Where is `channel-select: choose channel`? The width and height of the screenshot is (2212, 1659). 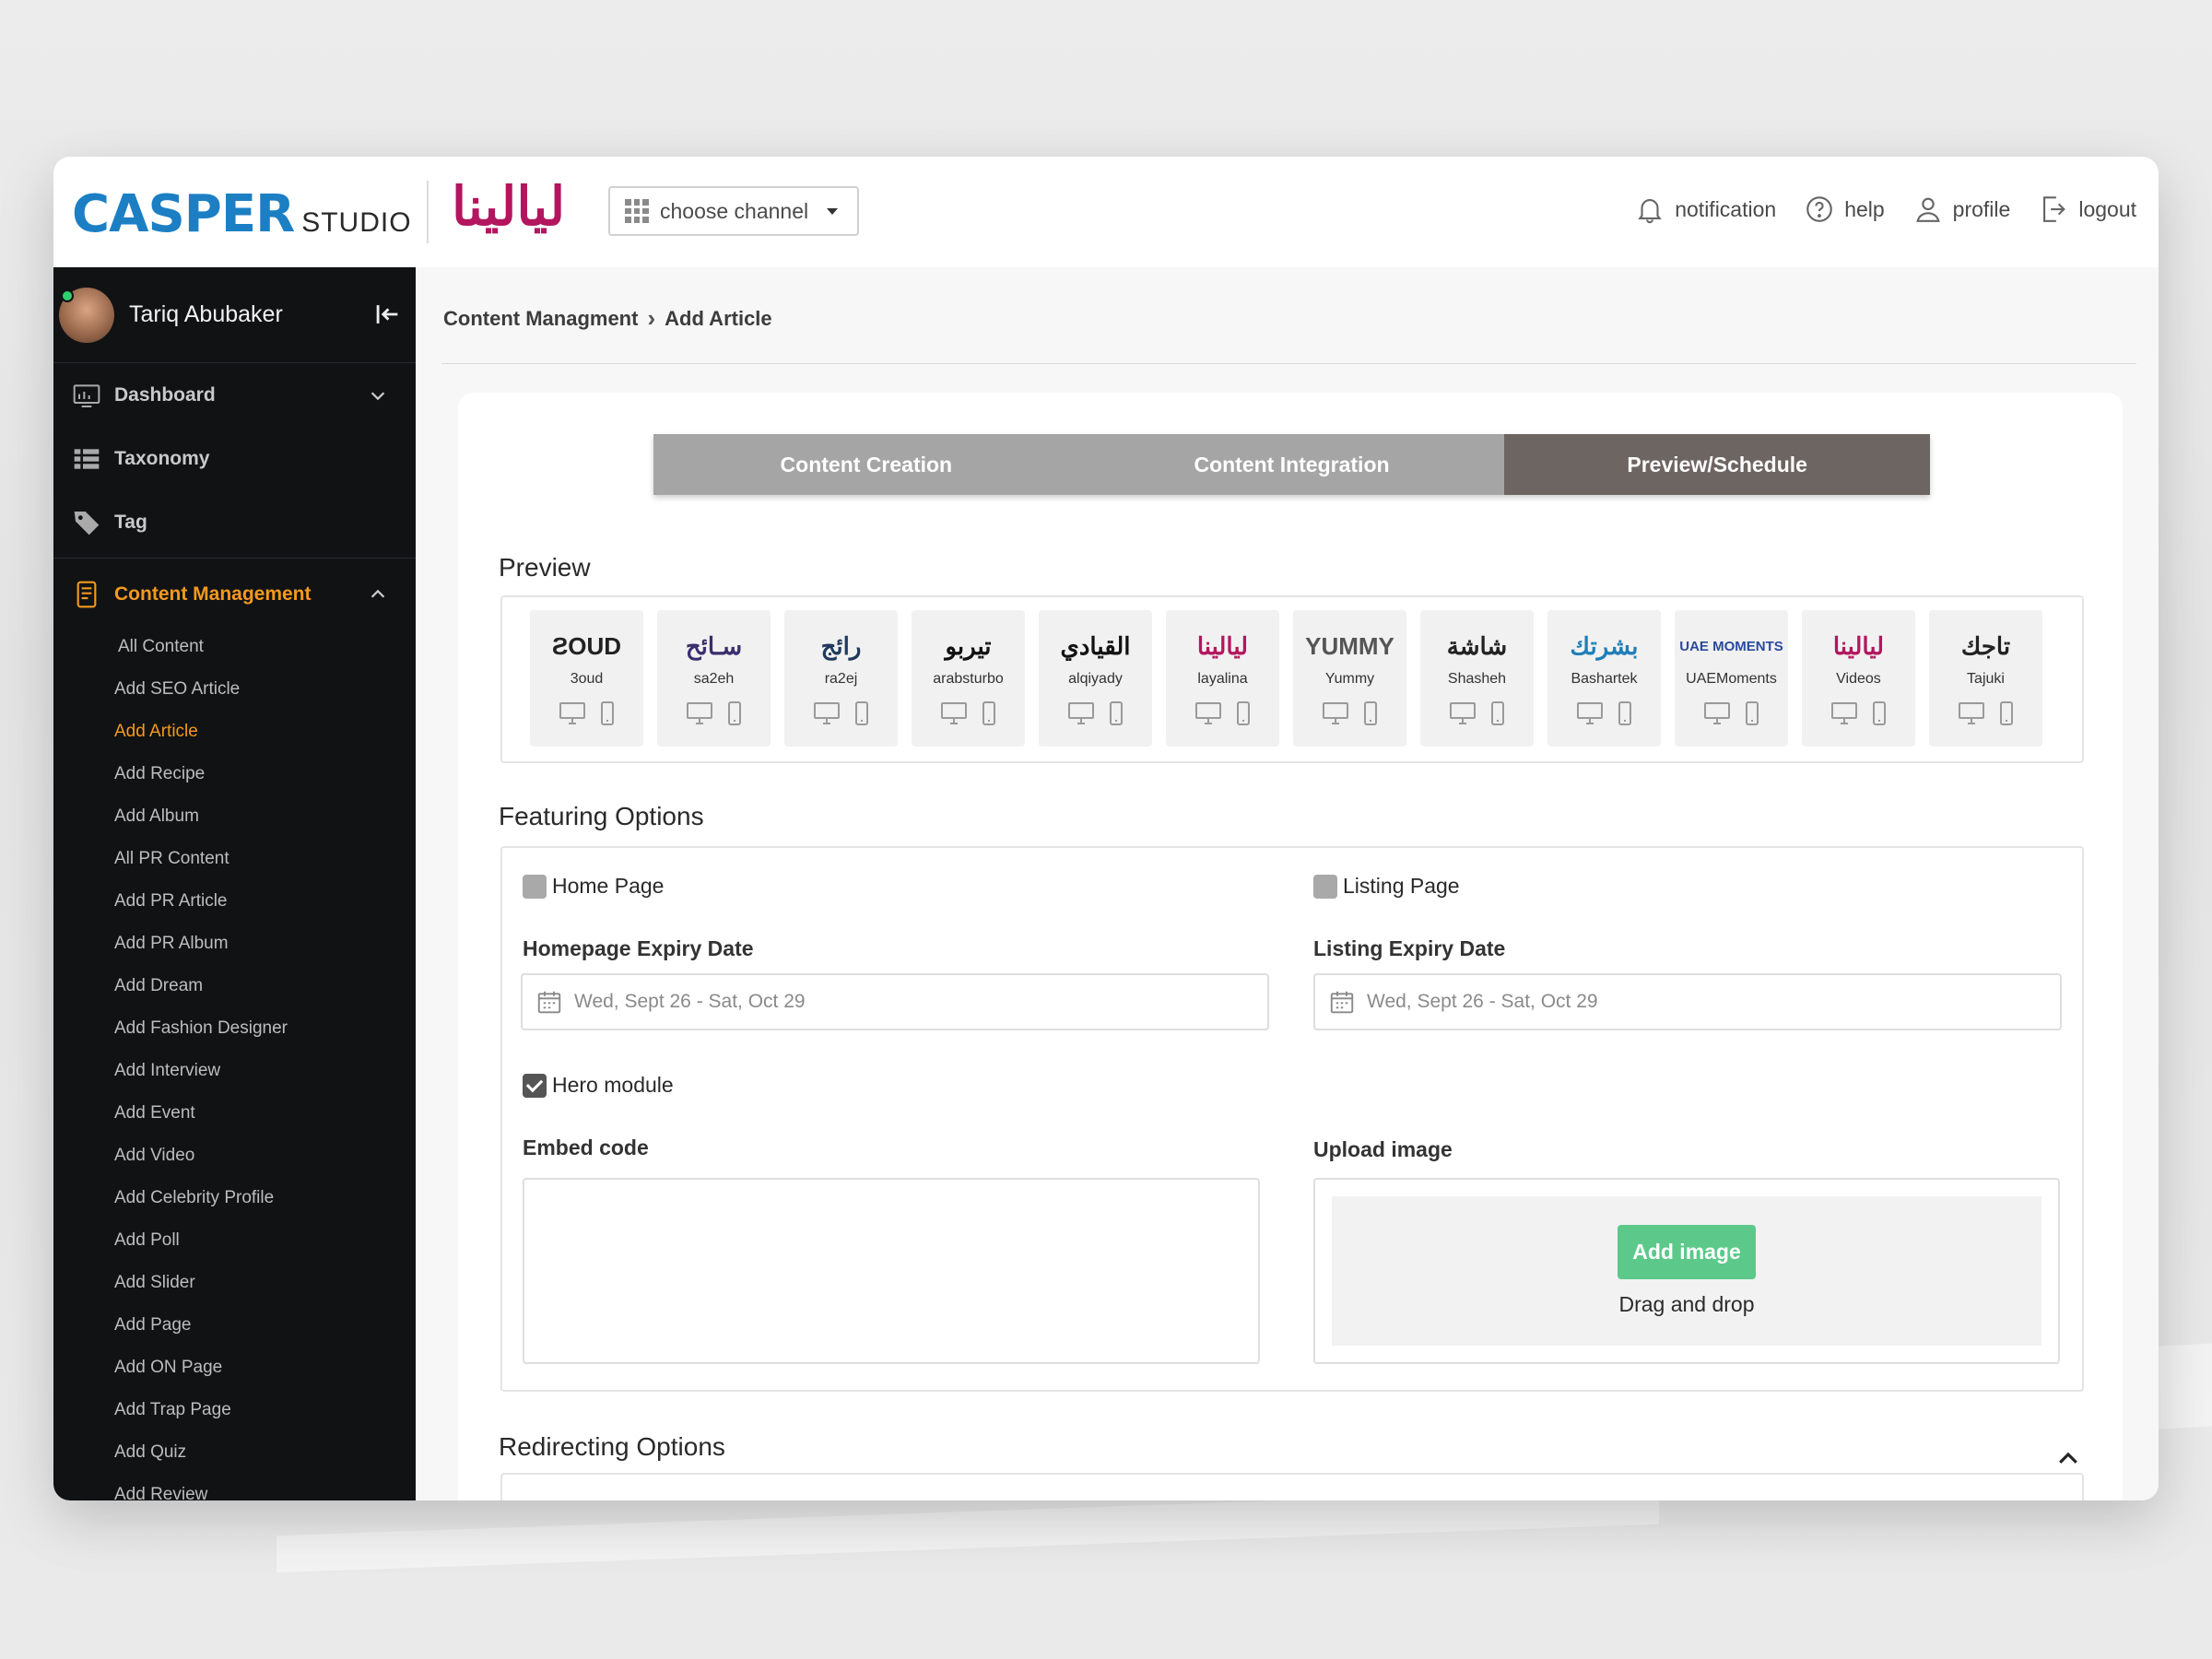
channel-select: choose channel is located at coordinates (733, 211).